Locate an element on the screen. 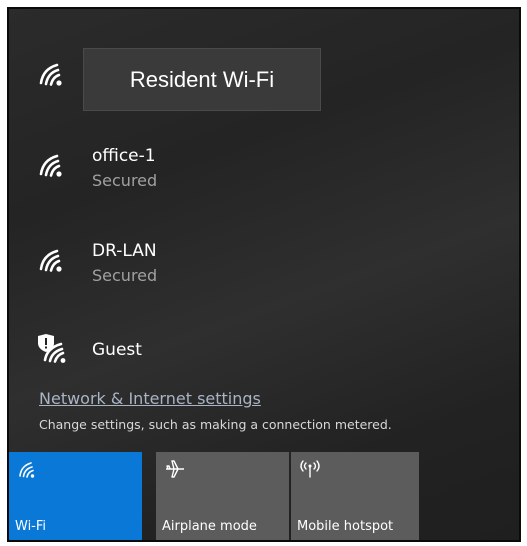 The height and width of the screenshot is (546, 527). tile-label: Airplane mode is located at coordinates (209, 526).